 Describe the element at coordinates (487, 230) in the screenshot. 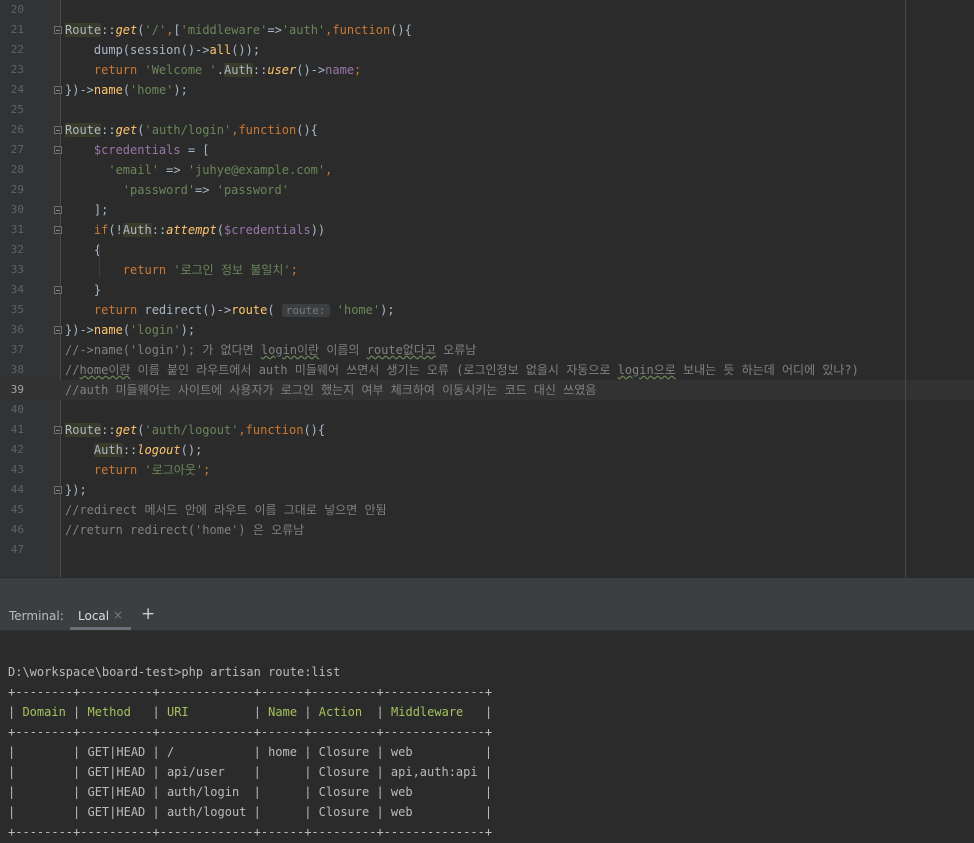

I see `code-line: 31 if(!Auth::attempt($credentials))` at that location.